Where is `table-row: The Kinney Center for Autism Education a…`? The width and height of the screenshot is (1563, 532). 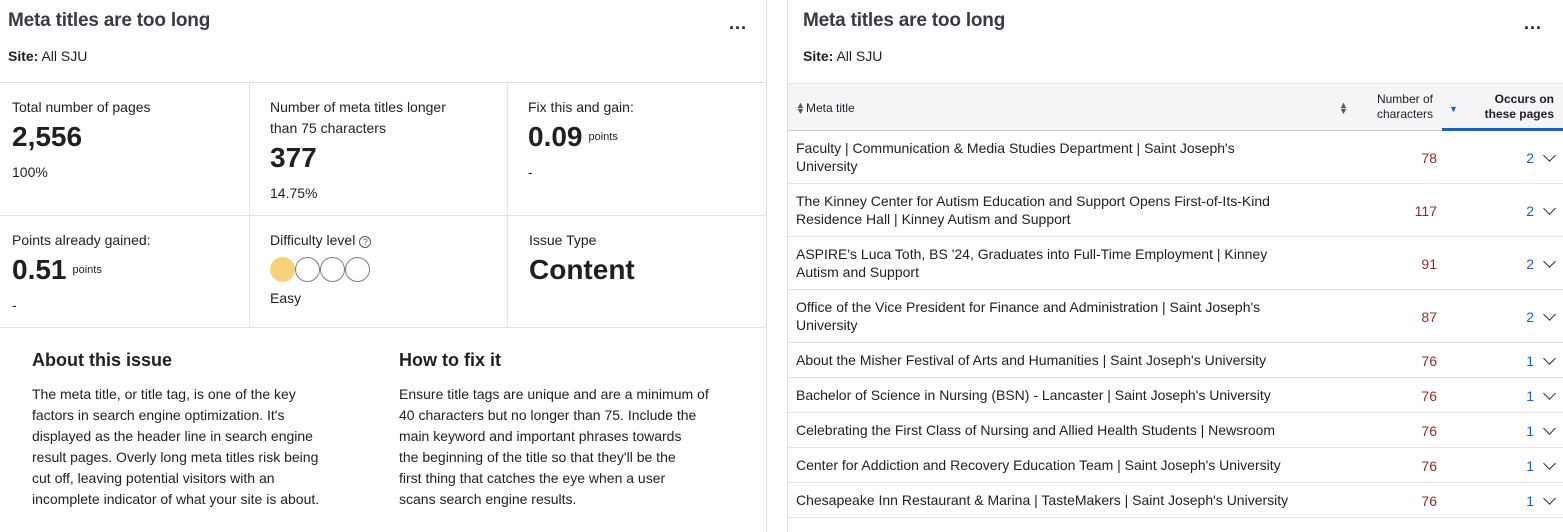
table-row: The Kinney Center for Autism Education a… is located at coordinates (1175, 210).